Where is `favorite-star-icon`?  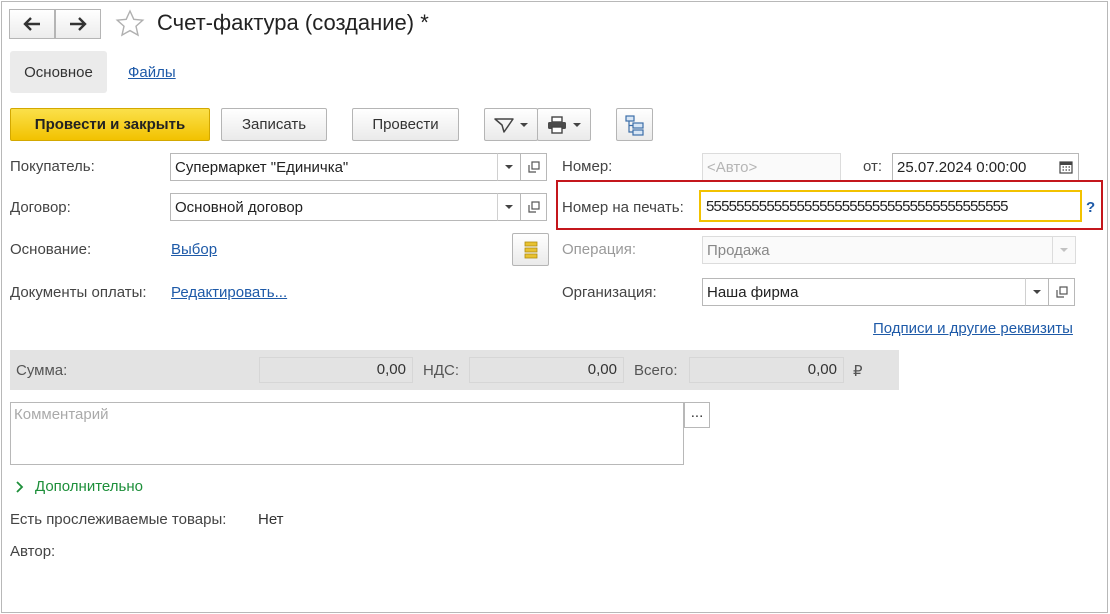 favorite-star-icon is located at coordinates (130, 24).